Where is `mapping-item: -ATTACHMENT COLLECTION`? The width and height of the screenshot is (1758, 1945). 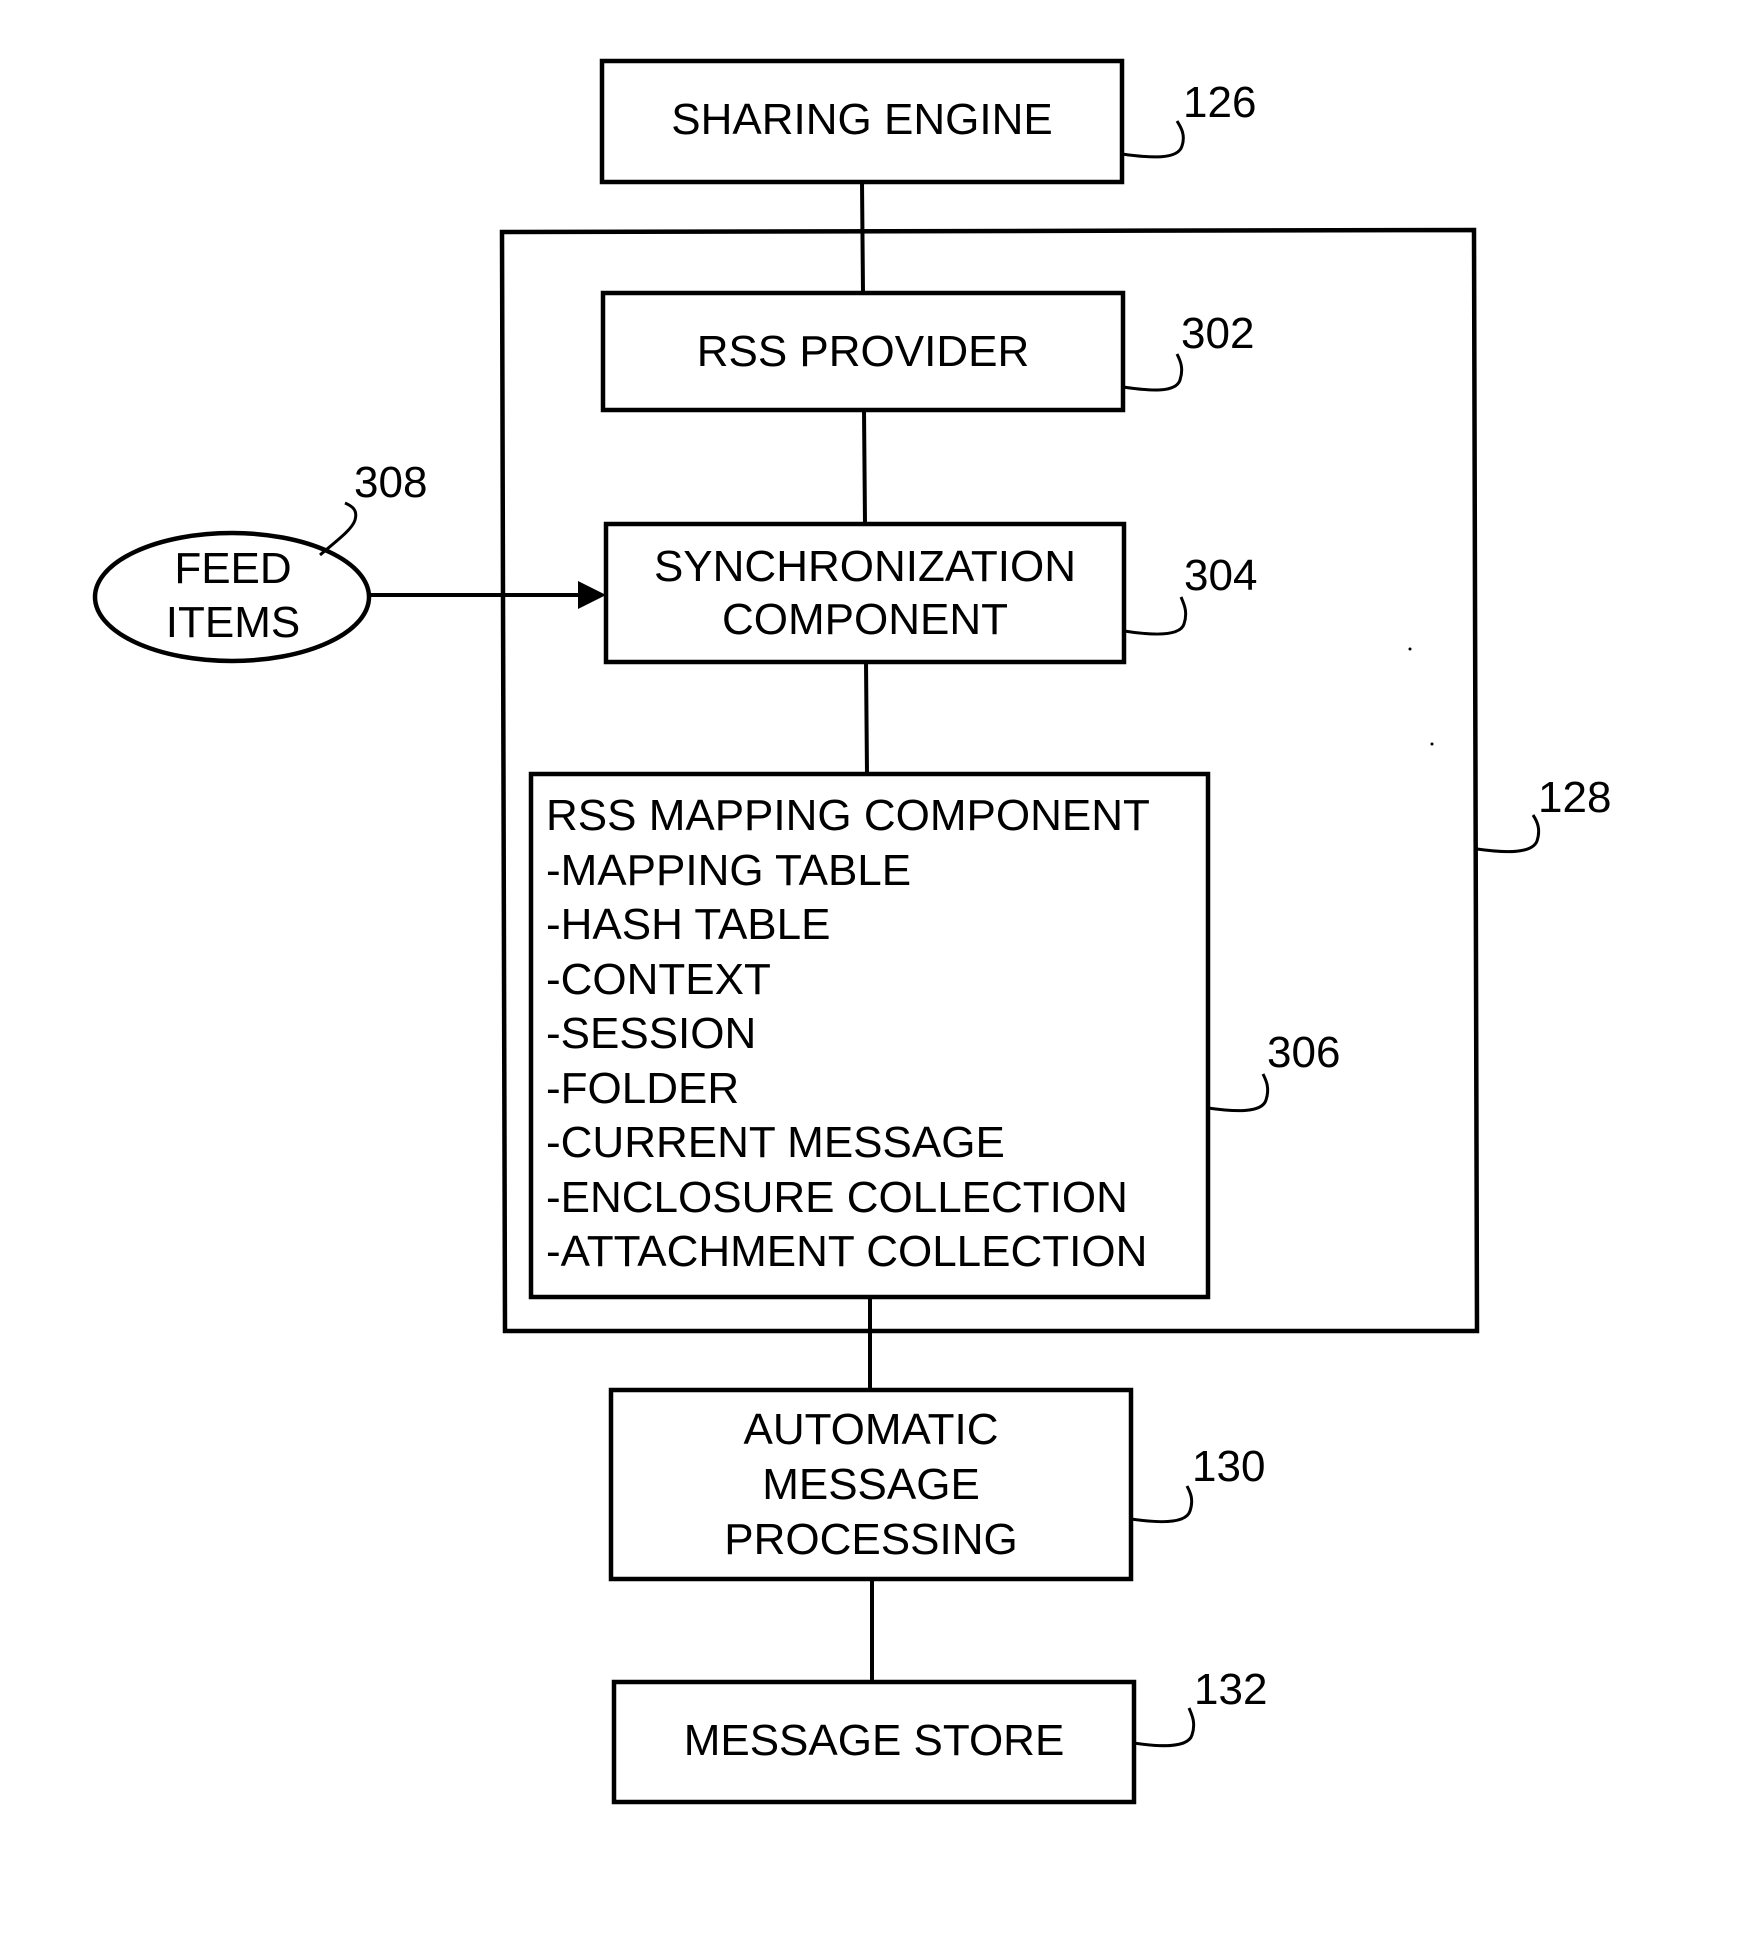
mapping-item: -ATTACHMENT COLLECTION is located at coordinates (846, 1251).